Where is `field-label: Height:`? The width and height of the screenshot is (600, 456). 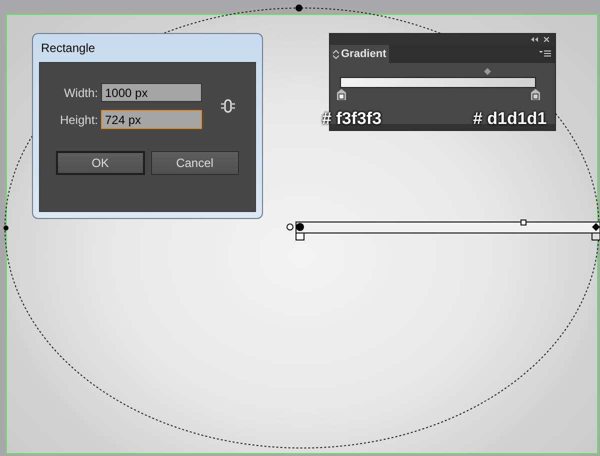 field-label: Height: is located at coordinates (78, 120).